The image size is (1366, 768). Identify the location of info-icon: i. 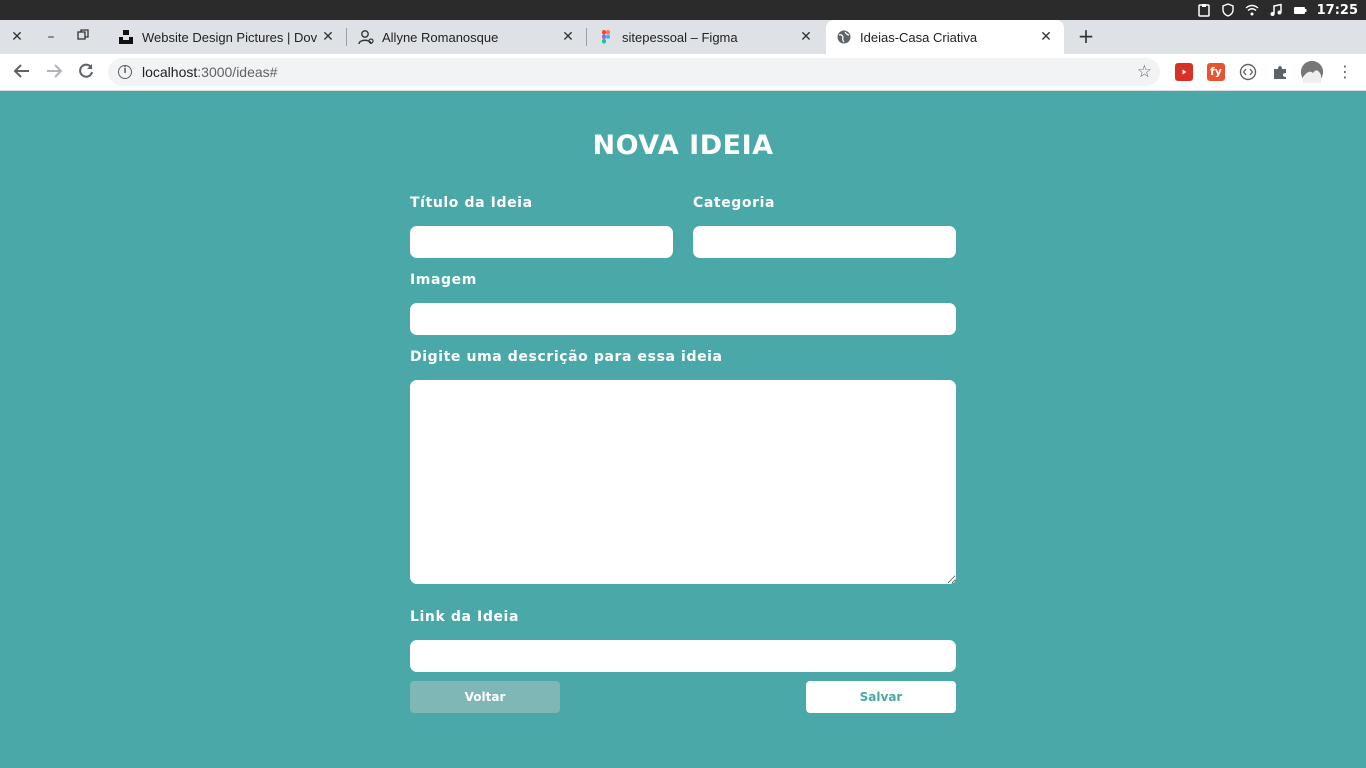
(125, 72).